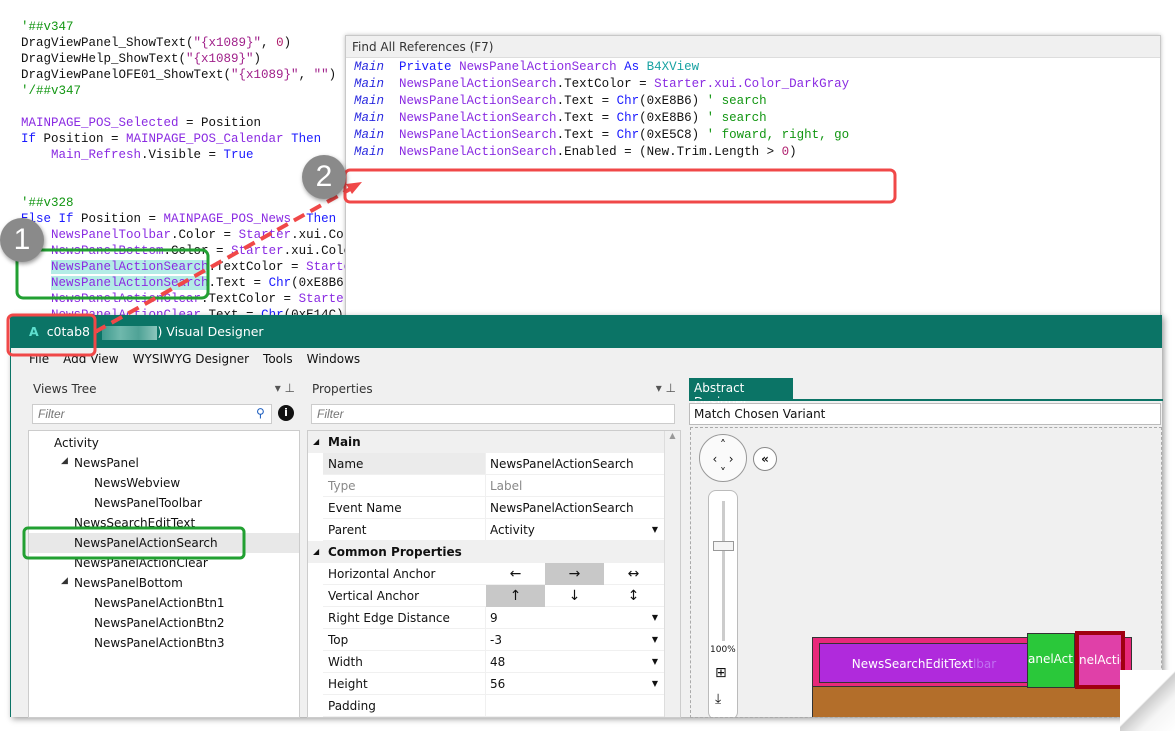  Describe the element at coordinates (112, 274) in the screenshot. I see `highlight-code-box` at that location.